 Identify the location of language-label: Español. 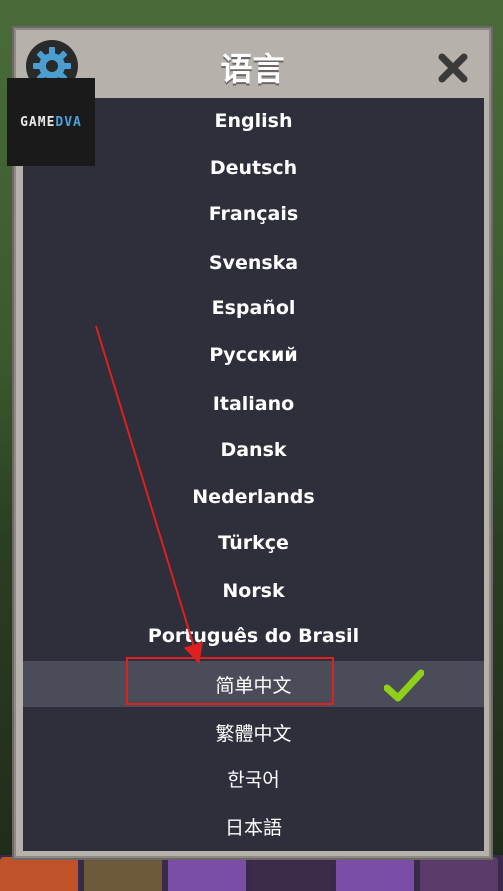
(253, 308).